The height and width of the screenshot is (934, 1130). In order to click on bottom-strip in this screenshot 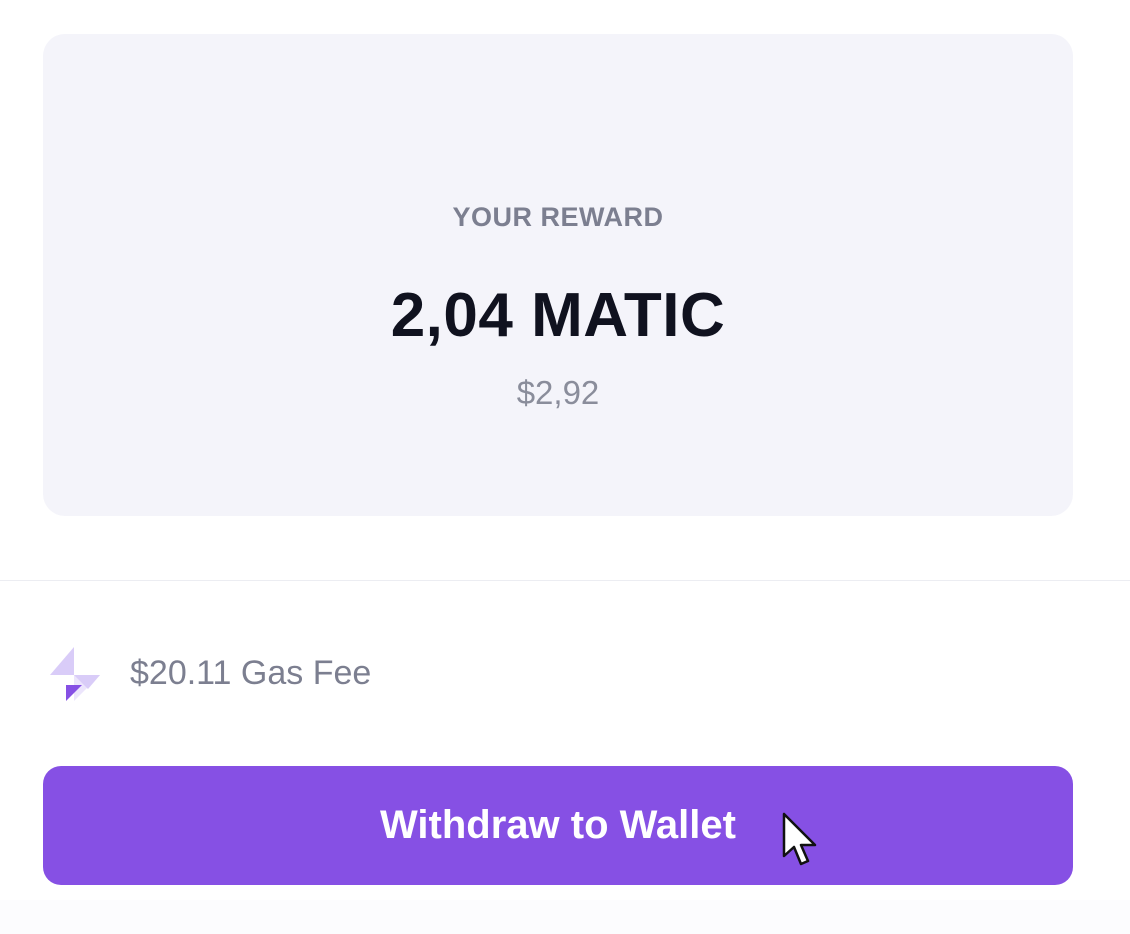, I will do `click(565, 917)`.